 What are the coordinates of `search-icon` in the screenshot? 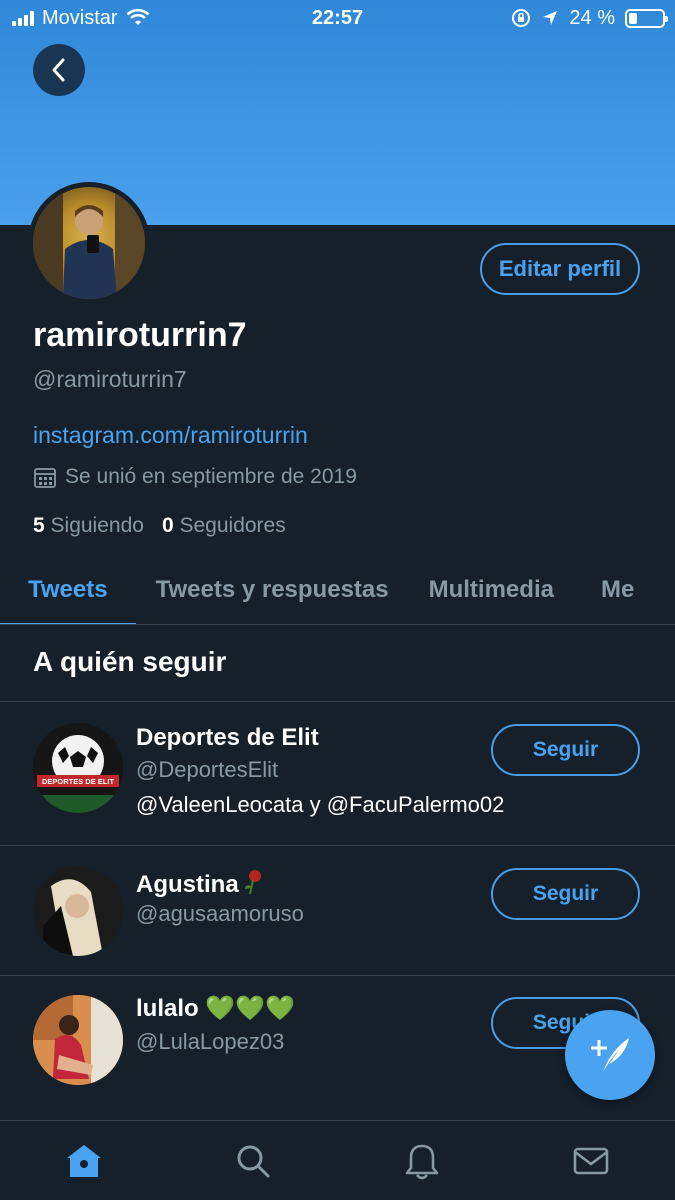 It's located at (253, 1161).